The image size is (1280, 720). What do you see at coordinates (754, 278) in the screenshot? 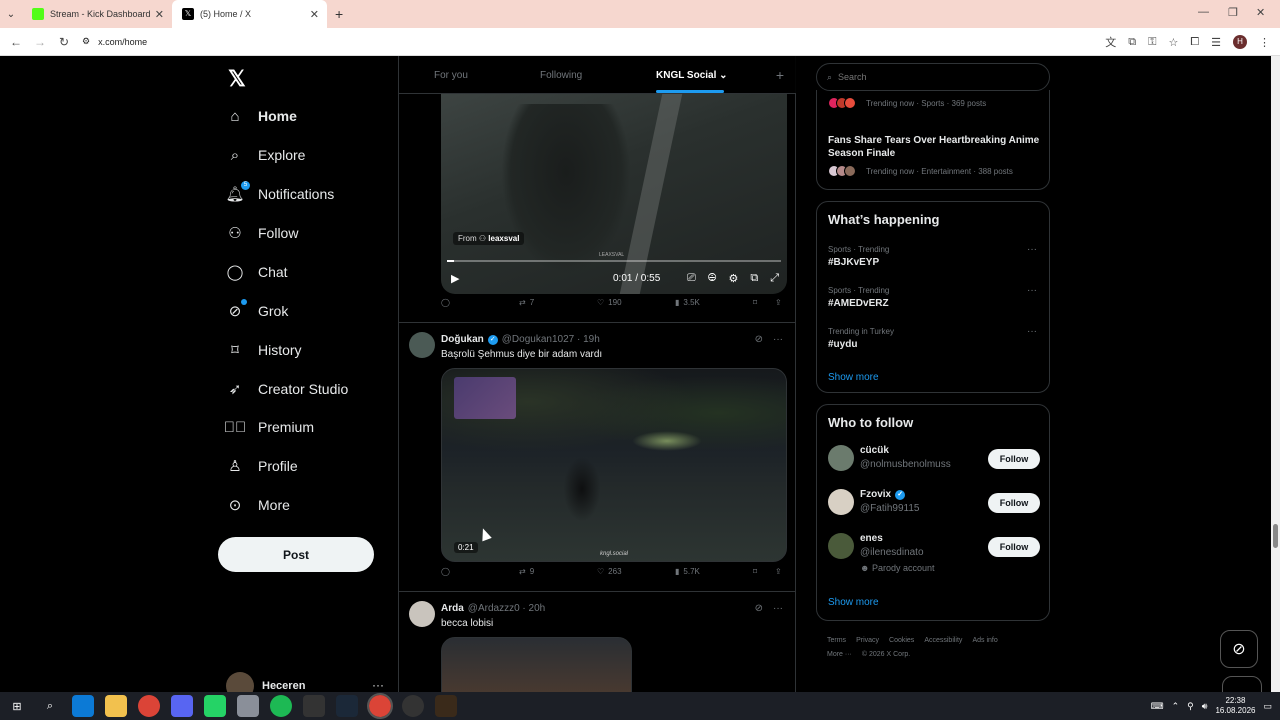
I see `popout-icon: ⧉` at bounding box center [754, 278].